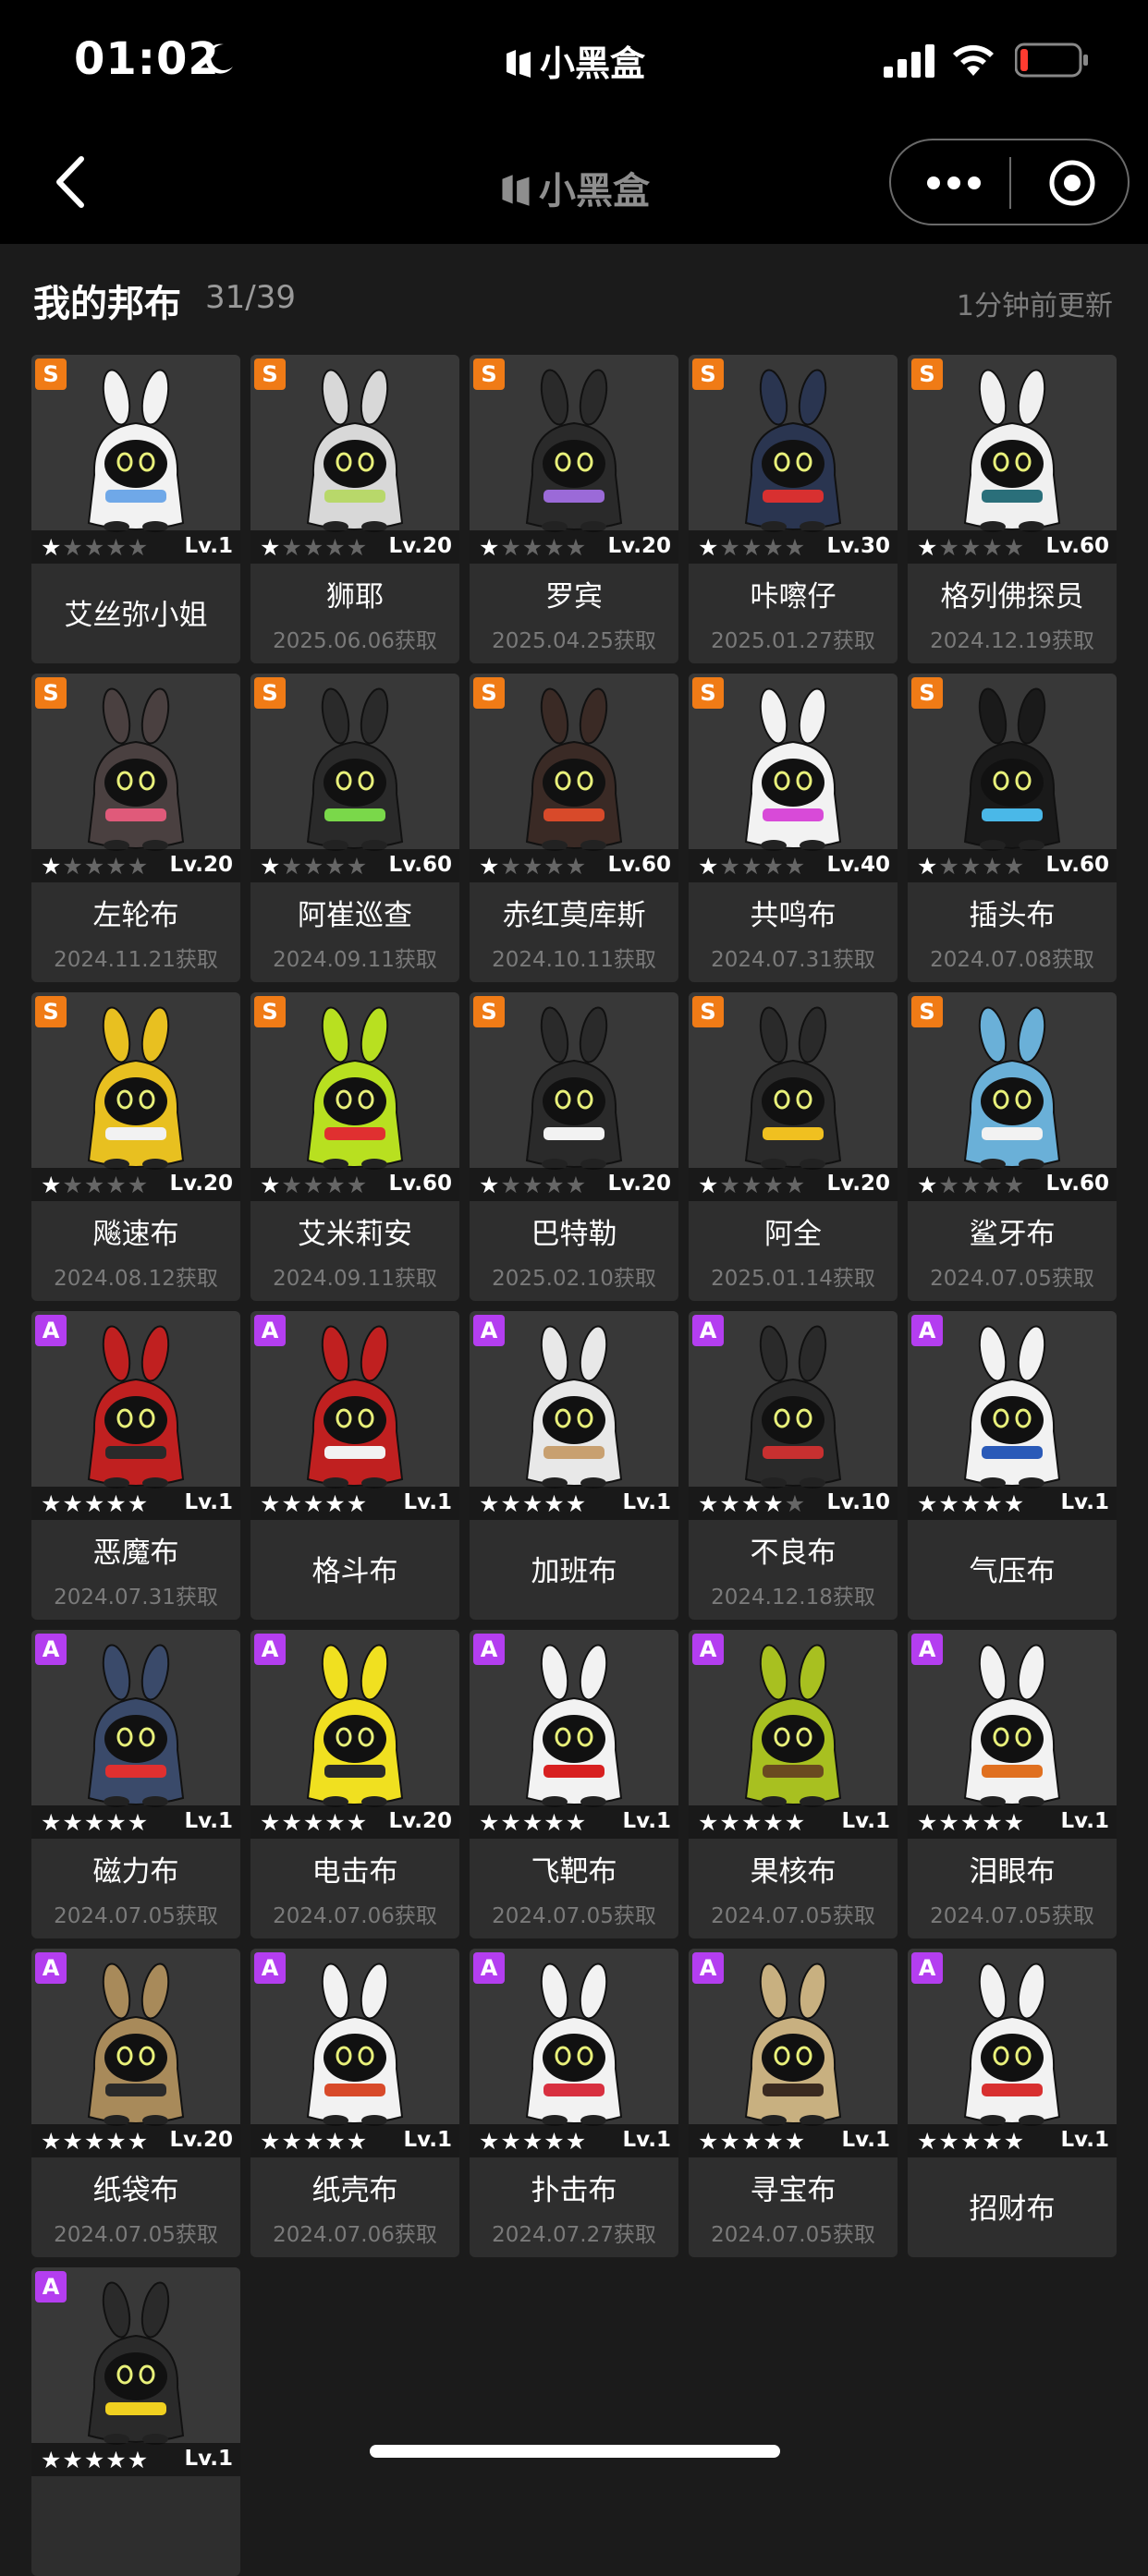  Describe the element at coordinates (793, 828) in the screenshot. I see `bangboo-card: S ★★★★★ Lv.40 共鸣布 2024.07.31获取` at that location.